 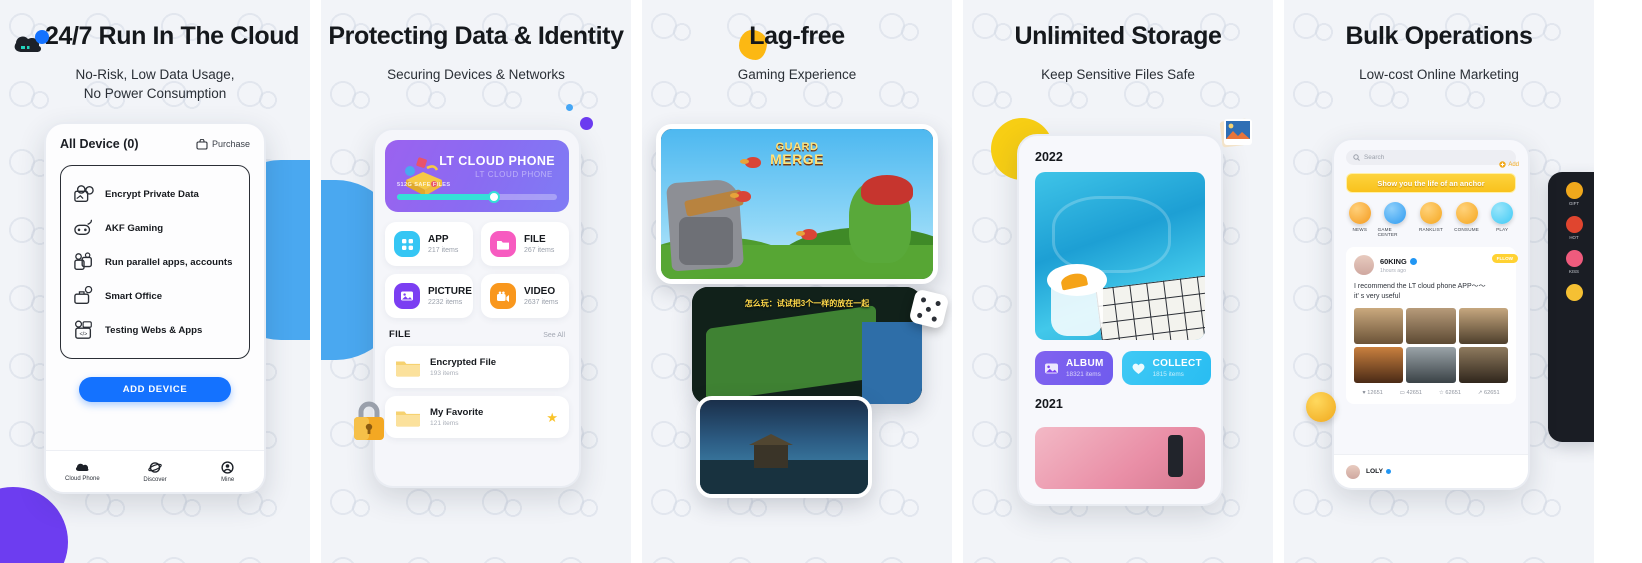 I want to click on tab-cloud-phone: Cloud Phone, so click(x=82, y=471).